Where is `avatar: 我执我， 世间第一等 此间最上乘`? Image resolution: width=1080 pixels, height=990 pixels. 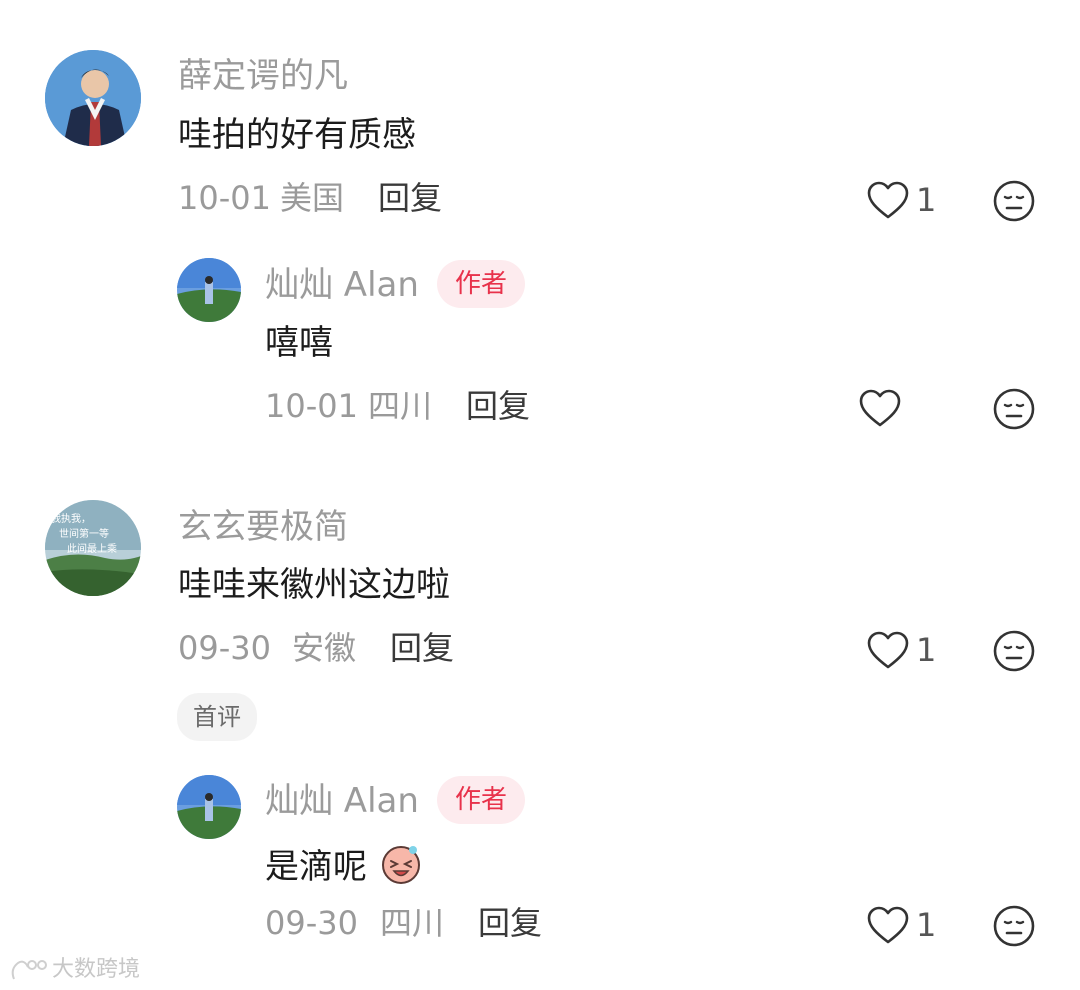 avatar: 我执我， 世间第一等 此间最上乘 is located at coordinates (93, 548).